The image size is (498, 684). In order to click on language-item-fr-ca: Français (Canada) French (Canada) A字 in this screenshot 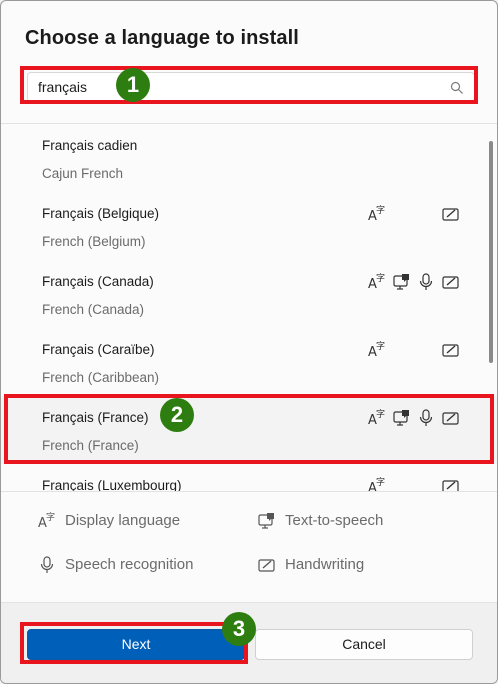, I will do `click(249, 294)`.